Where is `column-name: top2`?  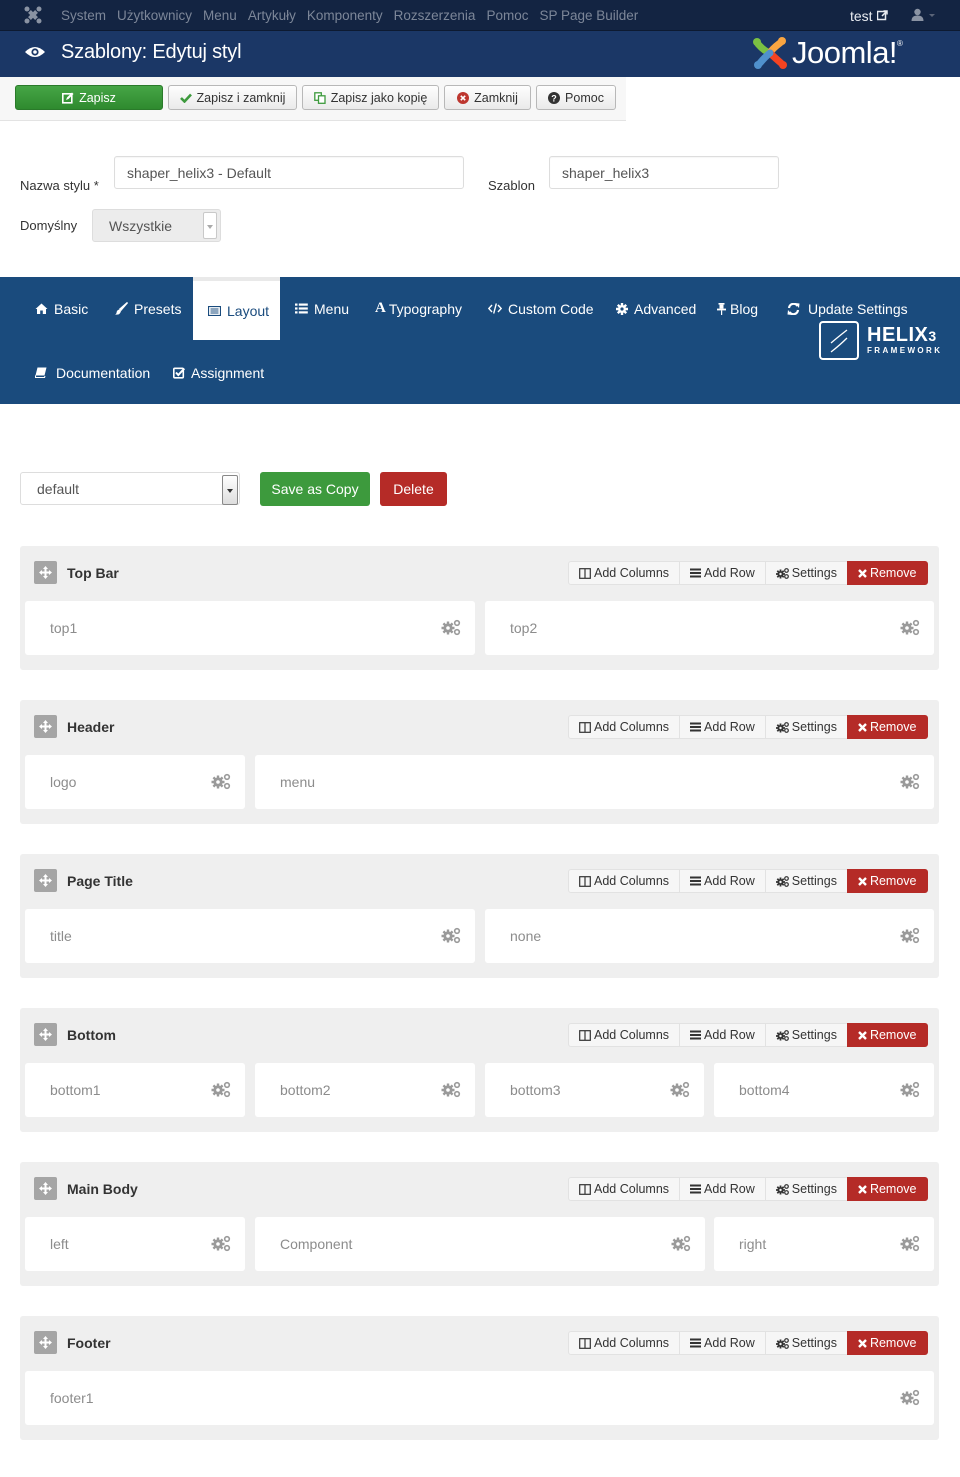
column-name: top2 is located at coordinates (524, 628).